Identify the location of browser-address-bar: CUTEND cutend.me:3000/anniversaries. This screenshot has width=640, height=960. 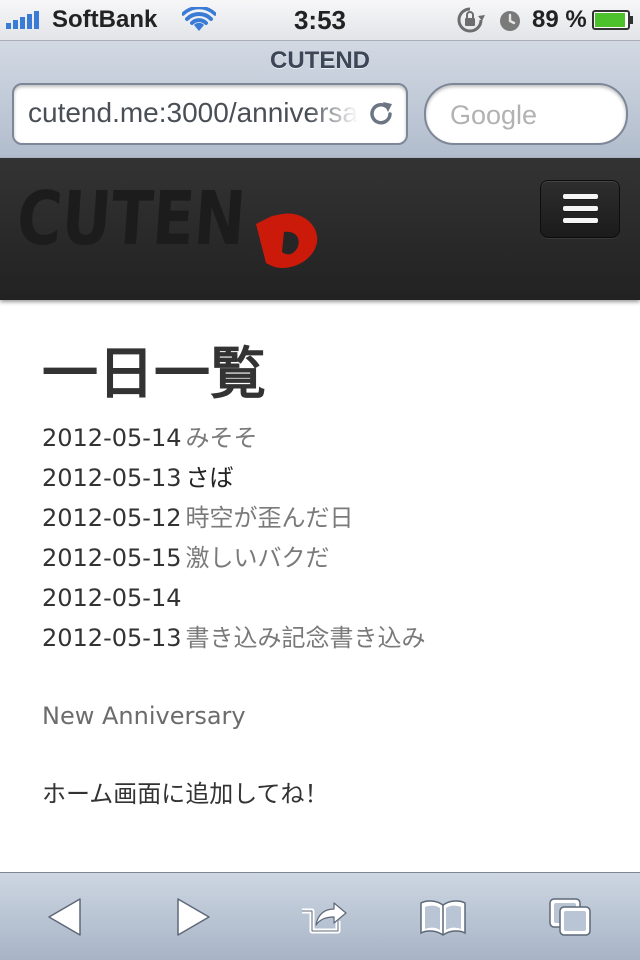
(320, 100).